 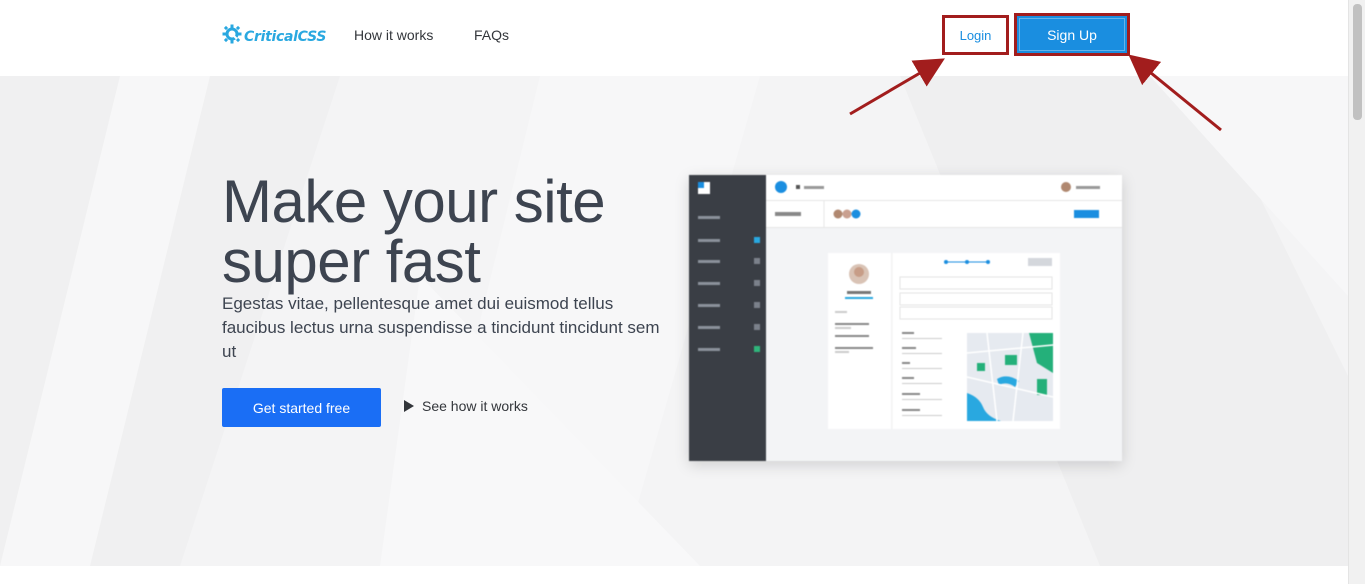 What do you see at coordinates (491, 35) in the screenshot?
I see `nav-faqs: FAQs` at bounding box center [491, 35].